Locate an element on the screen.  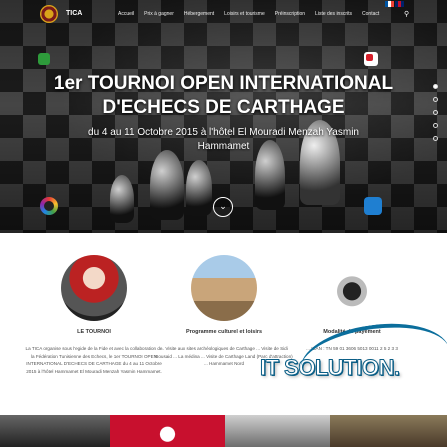
language-switcher is located at coordinates (394, 4).